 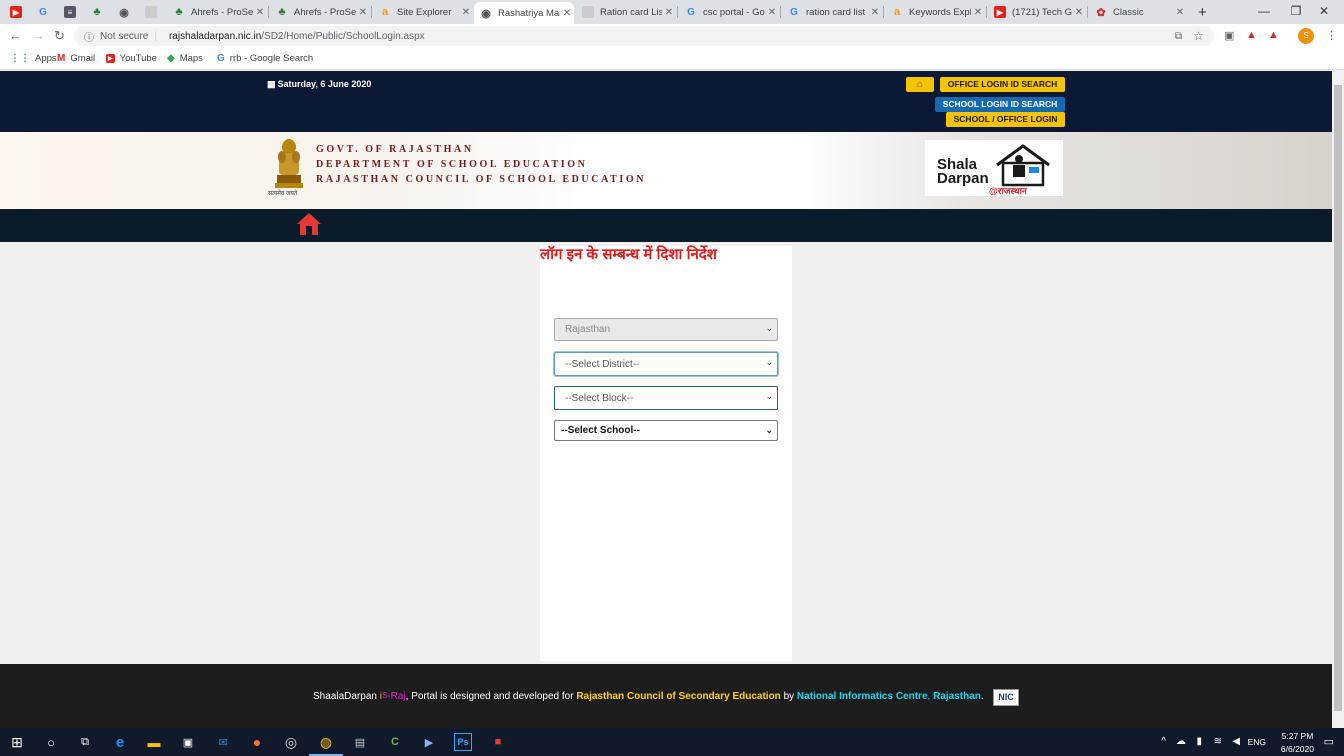 I want to click on globe-icon: ◉, so click(x=124, y=12).